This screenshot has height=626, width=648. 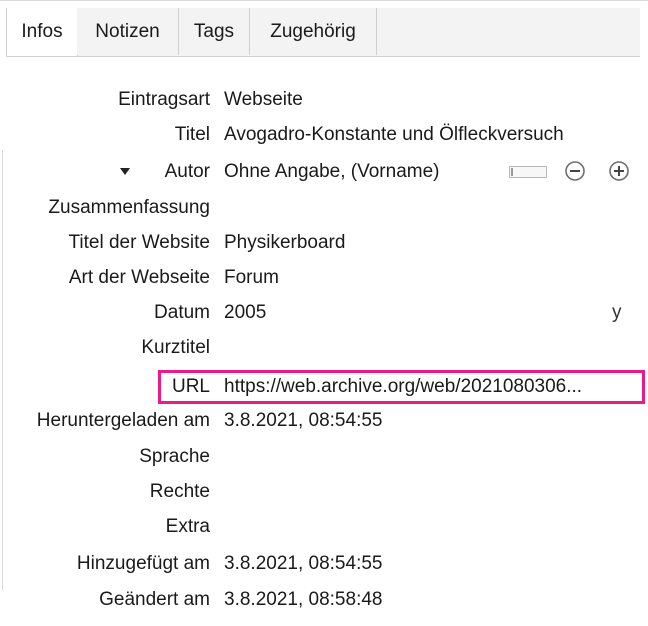 What do you see at coordinates (313, 31) in the screenshot?
I see `tab-zugehoerig: Zugehörig` at bounding box center [313, 31].